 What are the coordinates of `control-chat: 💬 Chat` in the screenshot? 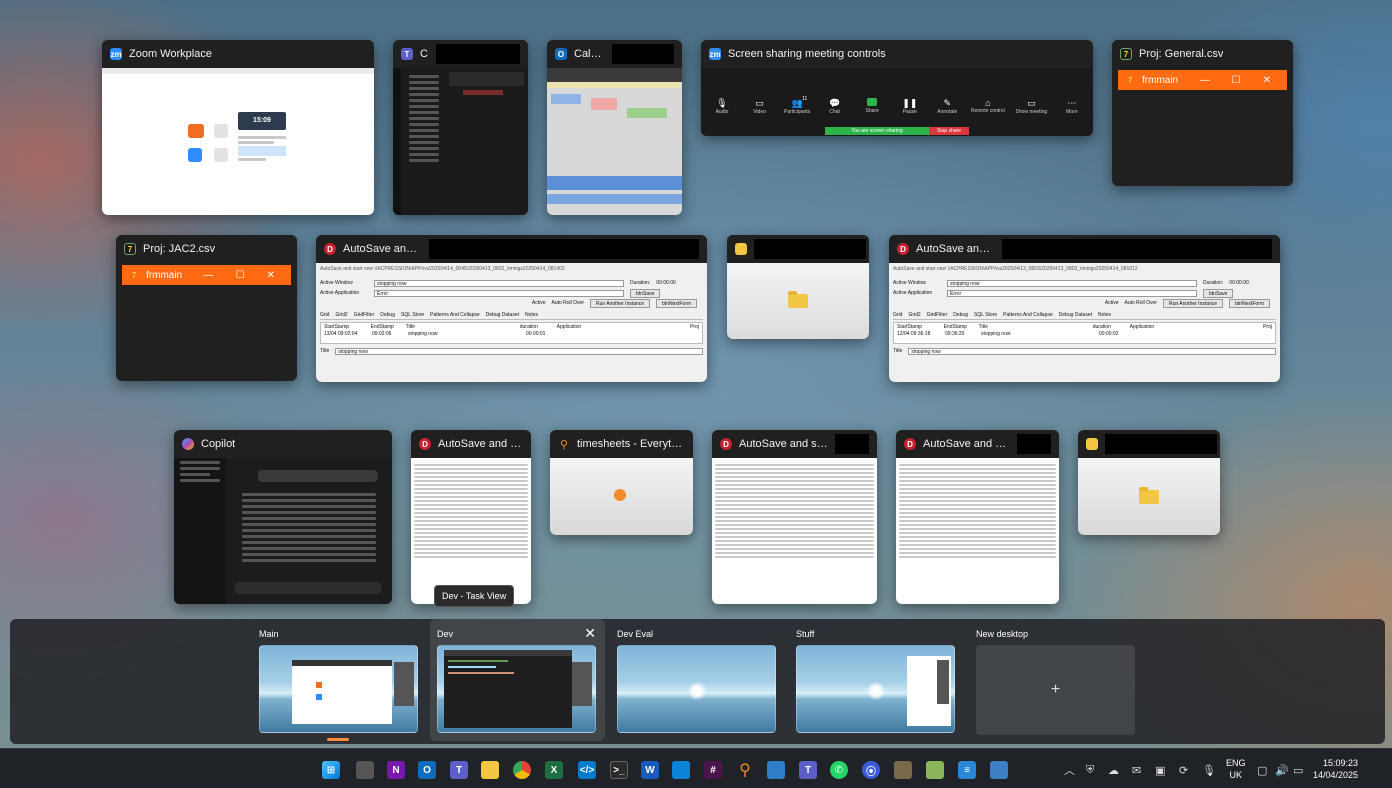 It's located at (835, 106).